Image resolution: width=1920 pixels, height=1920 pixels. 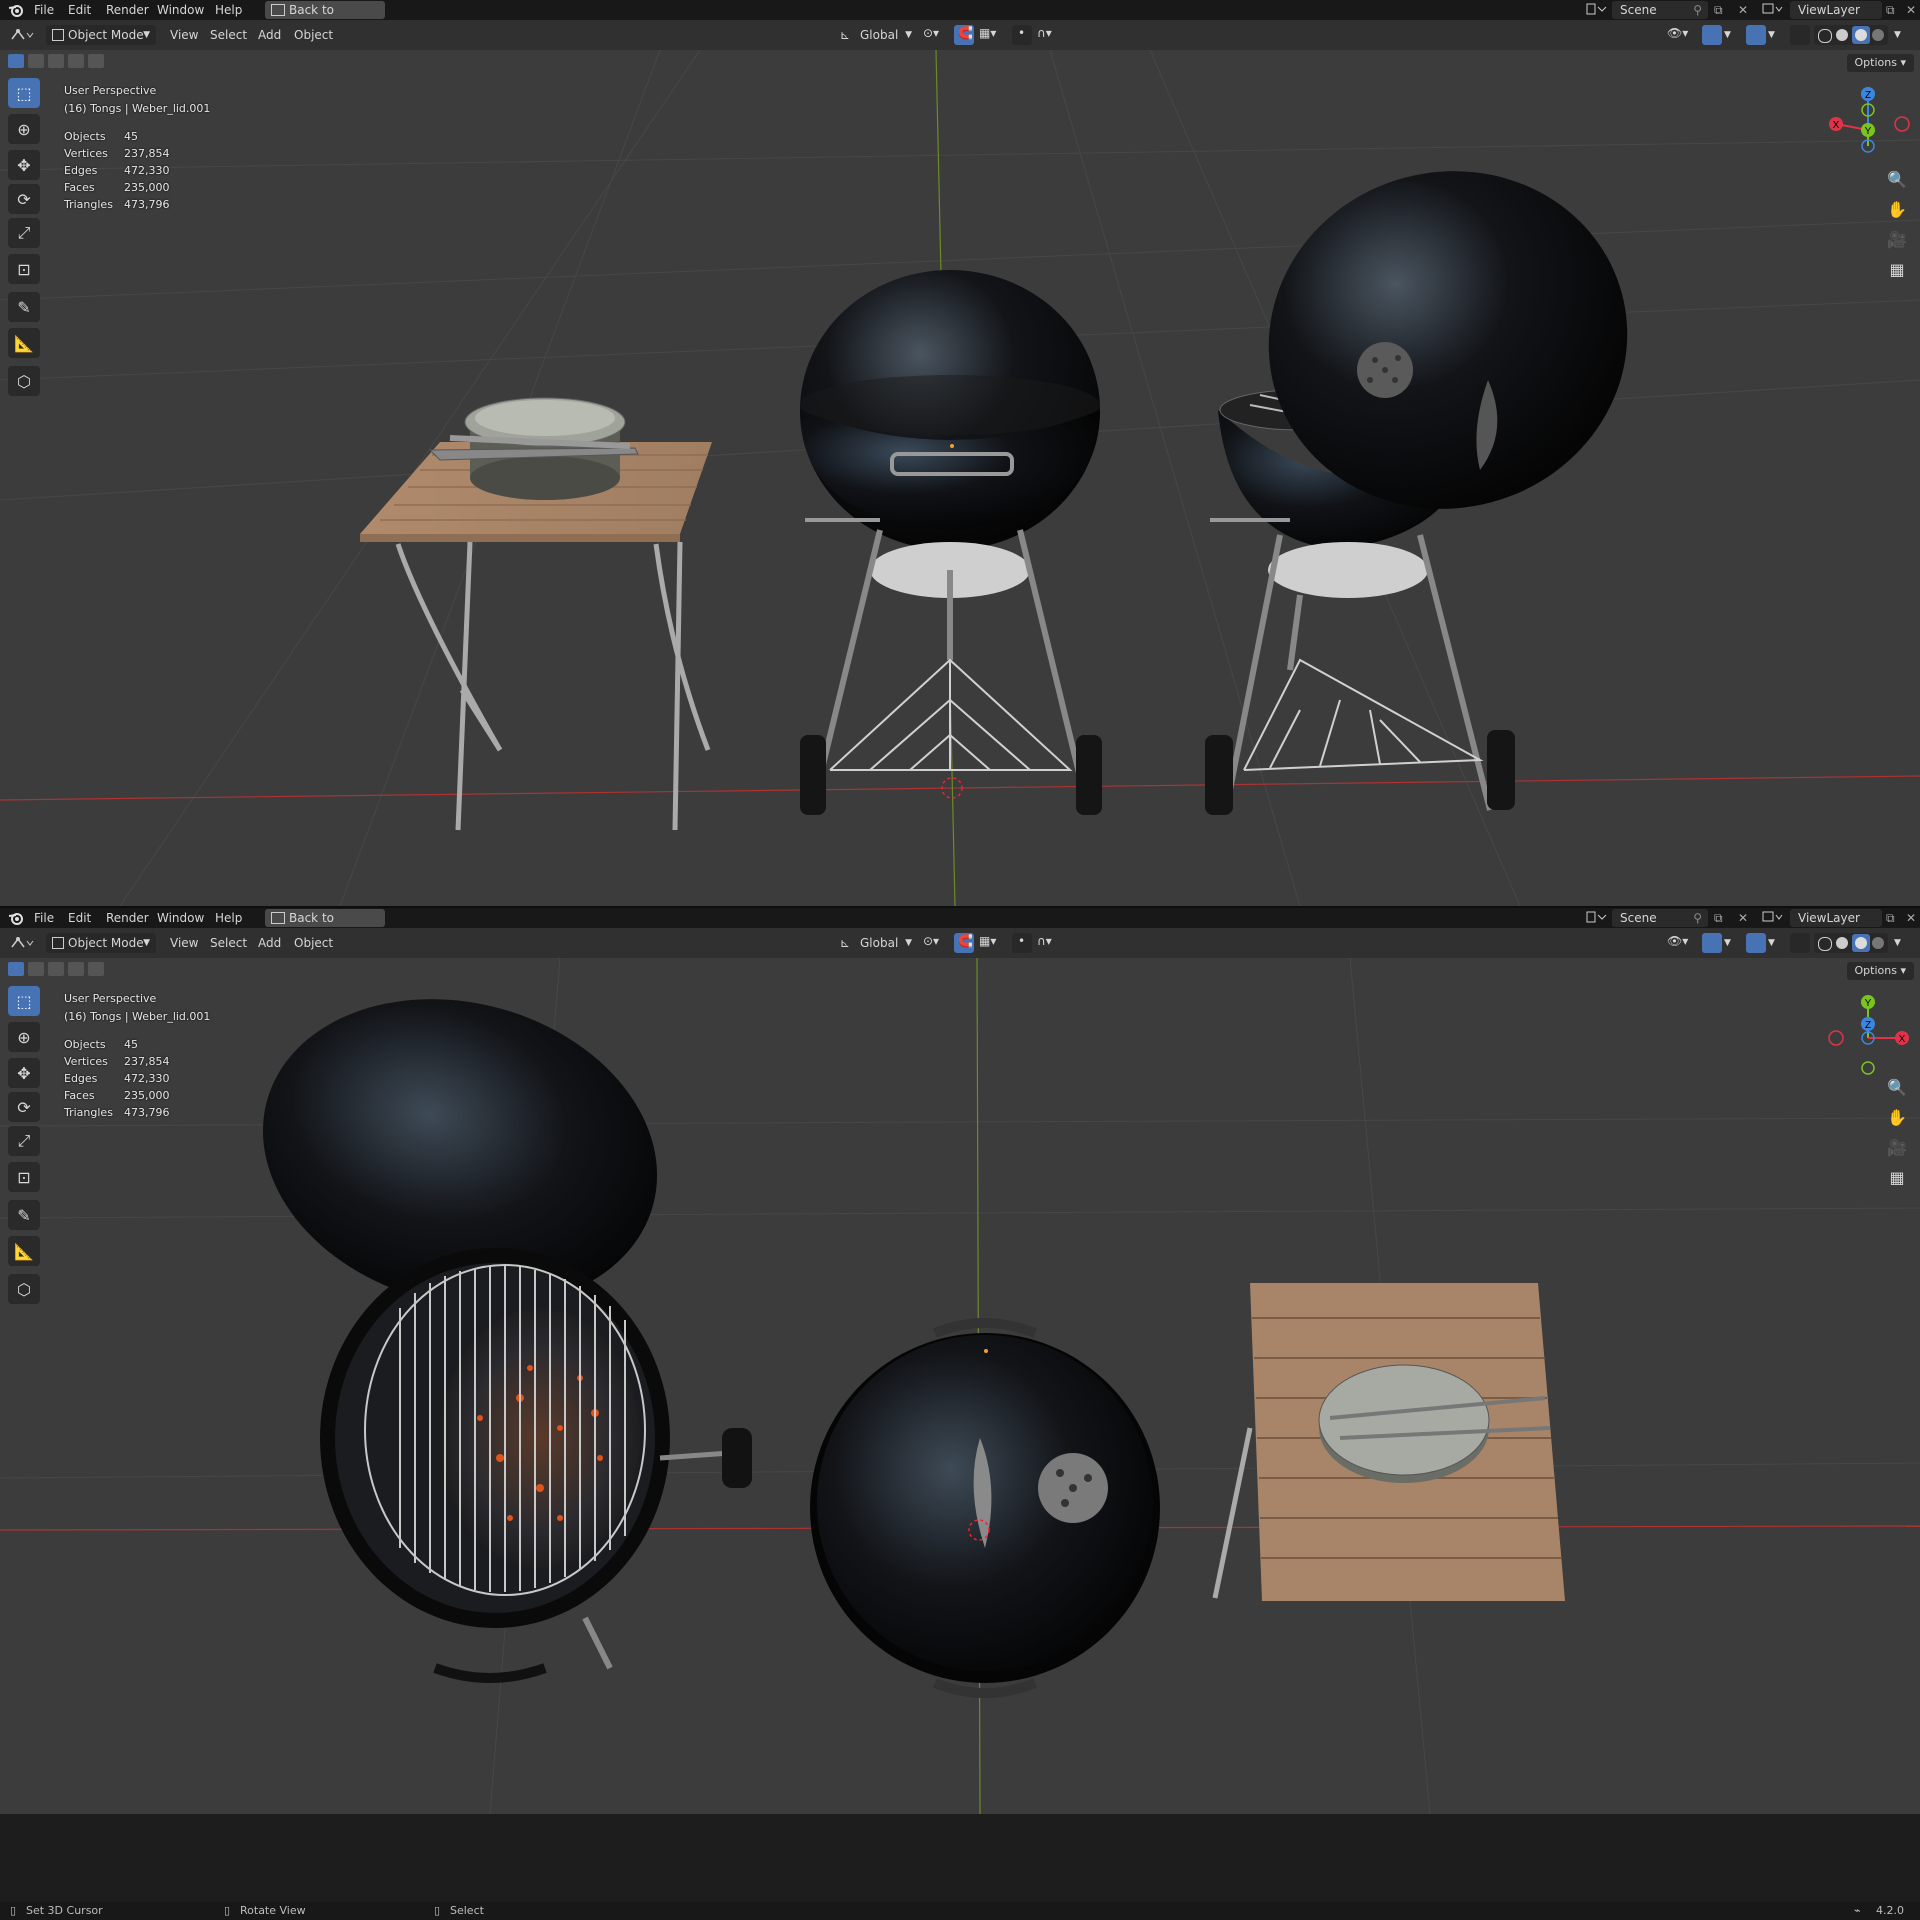 I want to click on cursor-tool: ⊕, so click(x=24, y=1037).